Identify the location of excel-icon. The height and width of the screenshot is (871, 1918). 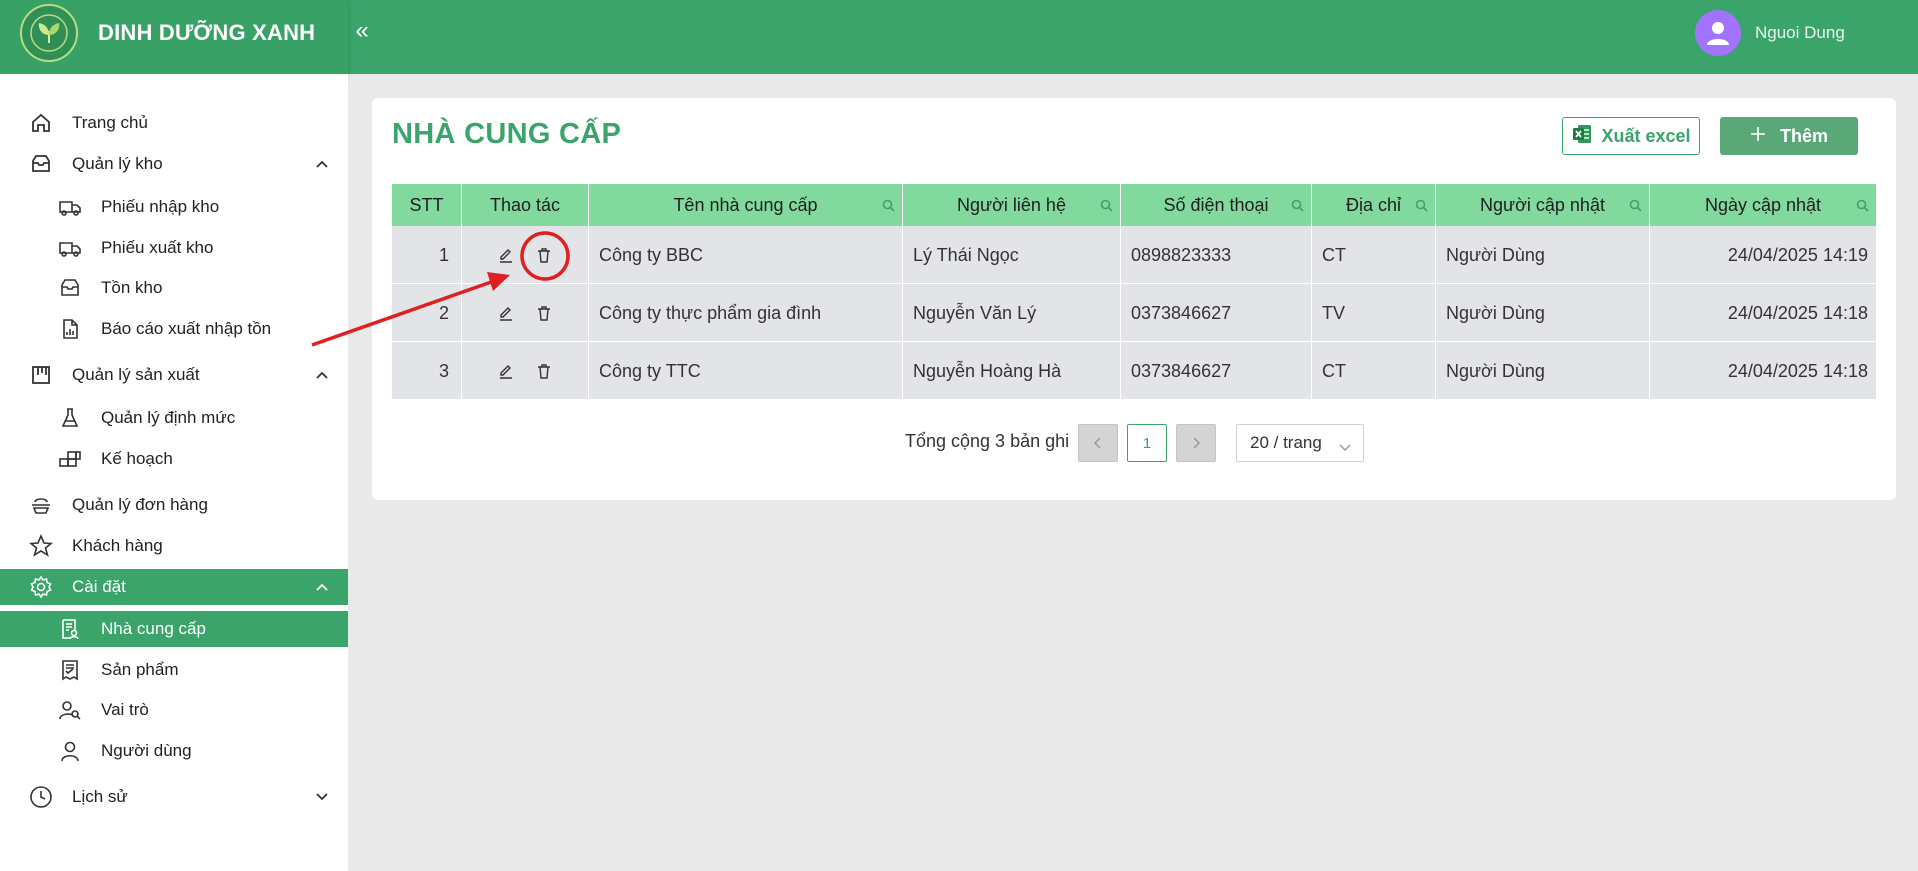
(1582, 136).